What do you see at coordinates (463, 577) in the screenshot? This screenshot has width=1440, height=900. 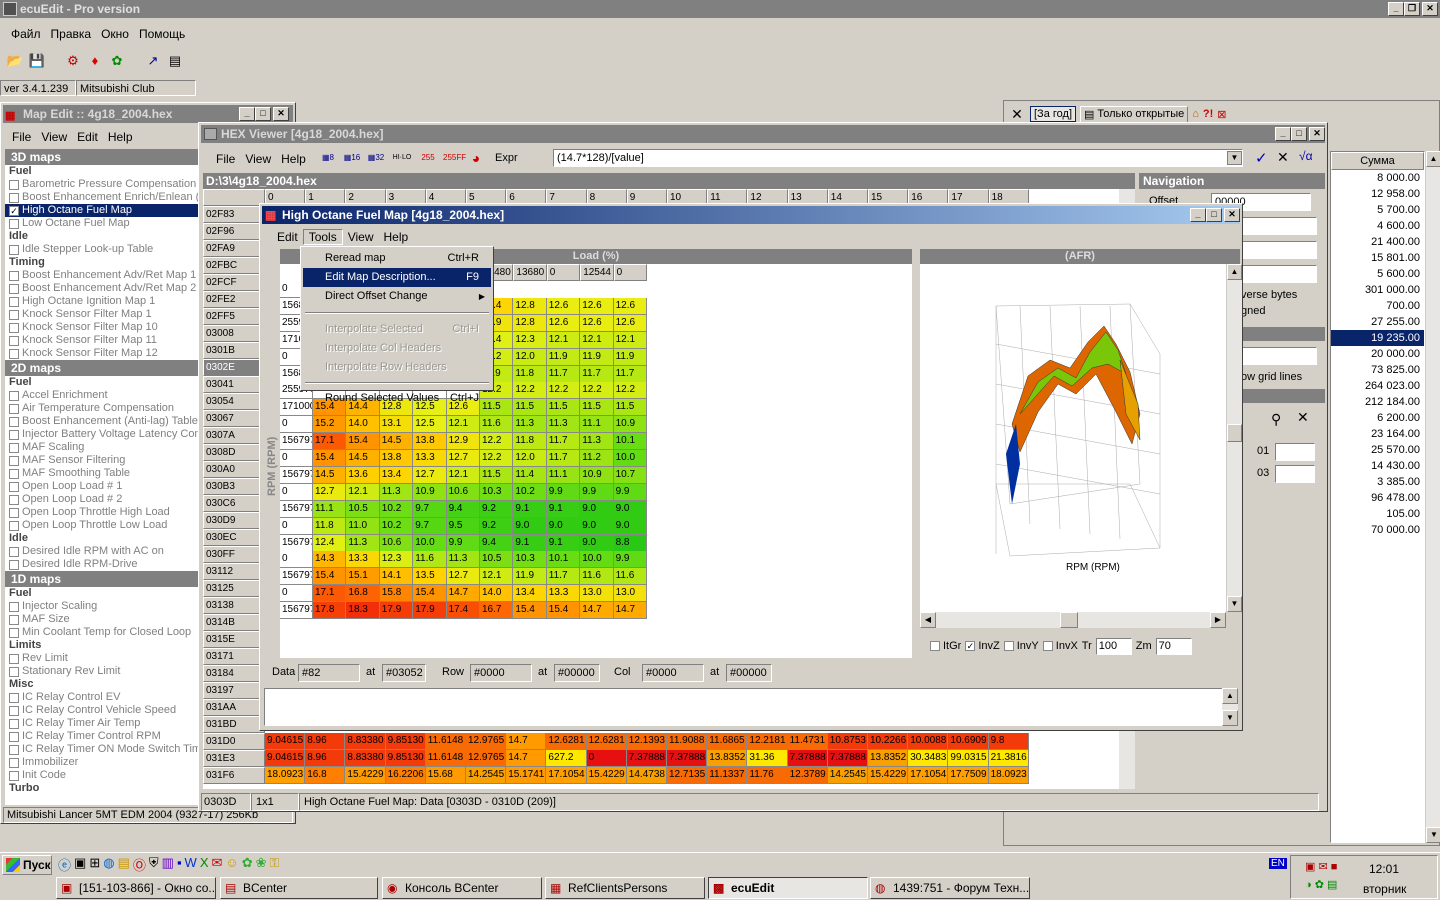 I see `afr-cell: 12.7` at bounding box center [463, 577].